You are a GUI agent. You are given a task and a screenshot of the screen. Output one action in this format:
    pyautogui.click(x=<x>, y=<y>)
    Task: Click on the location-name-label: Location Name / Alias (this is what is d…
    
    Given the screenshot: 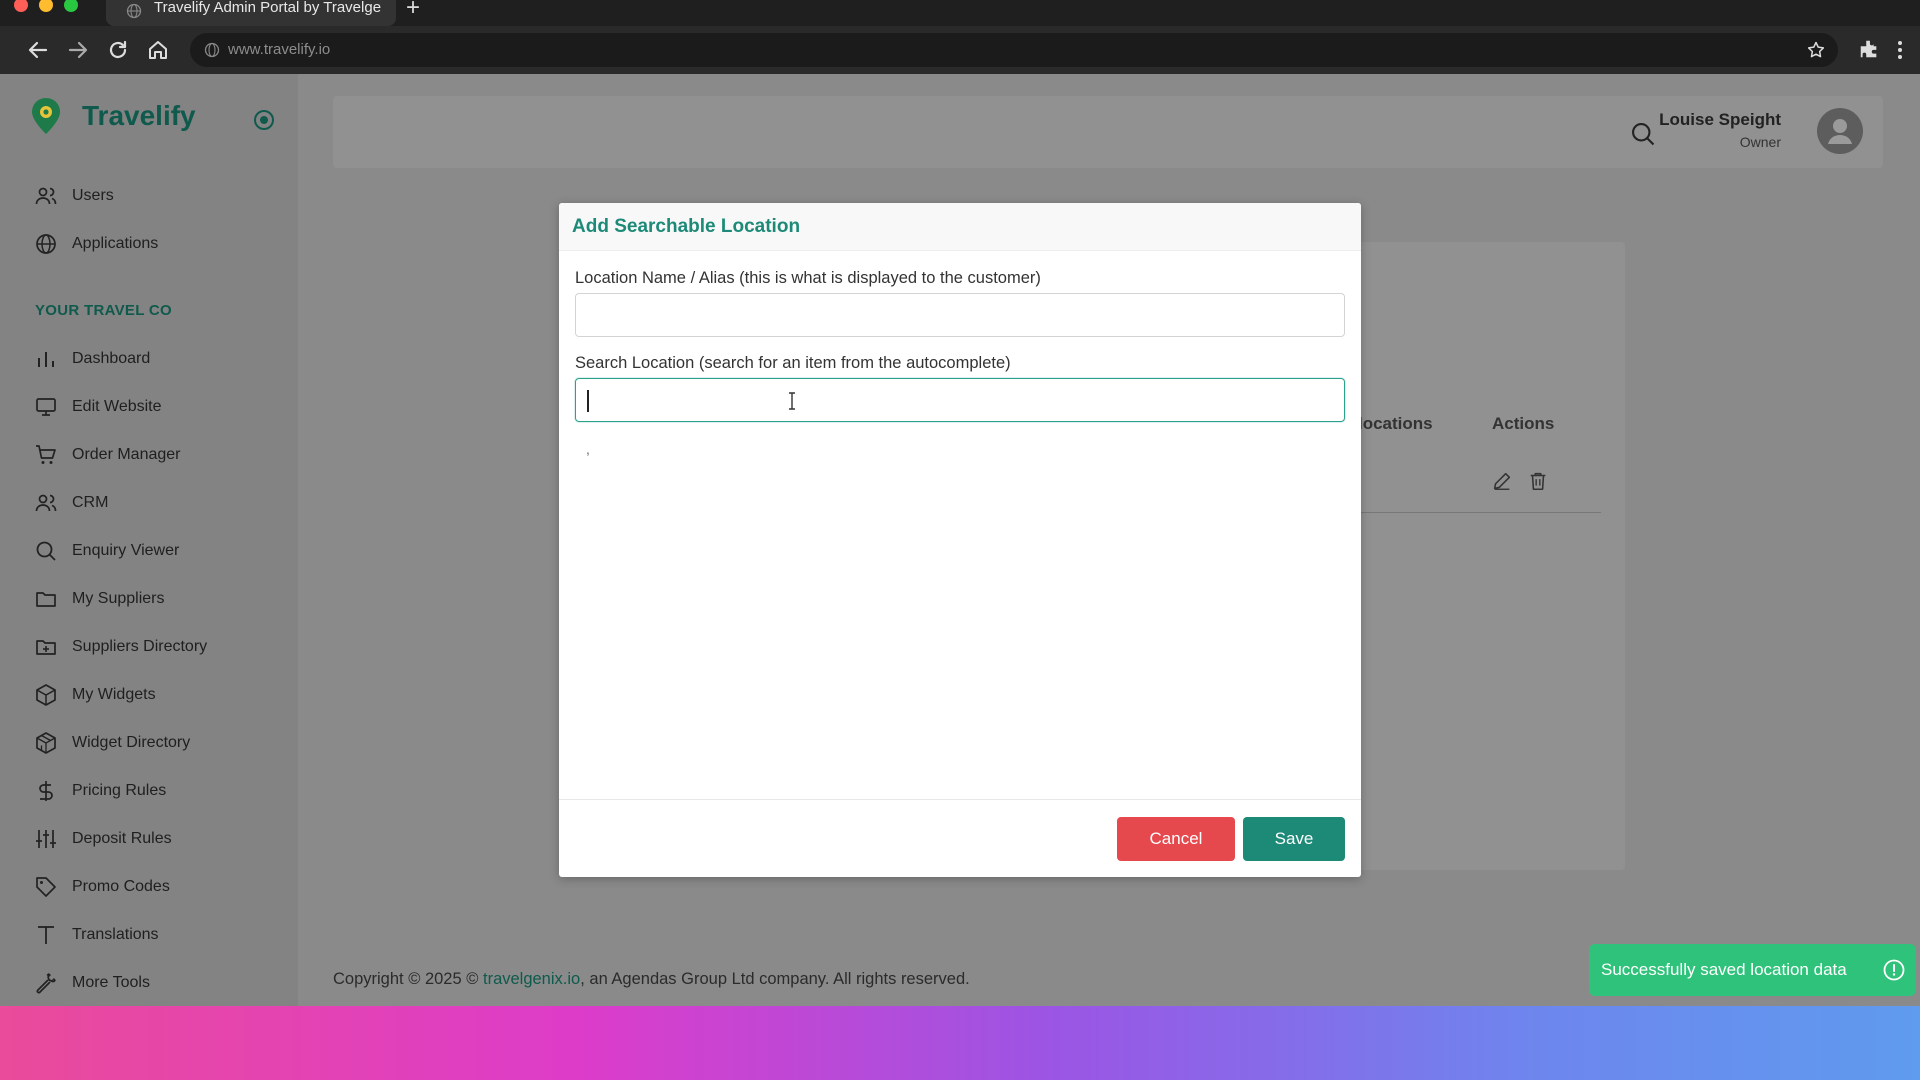 What is the action you would take?
    pyautogui.click(x=808, y=278)
    